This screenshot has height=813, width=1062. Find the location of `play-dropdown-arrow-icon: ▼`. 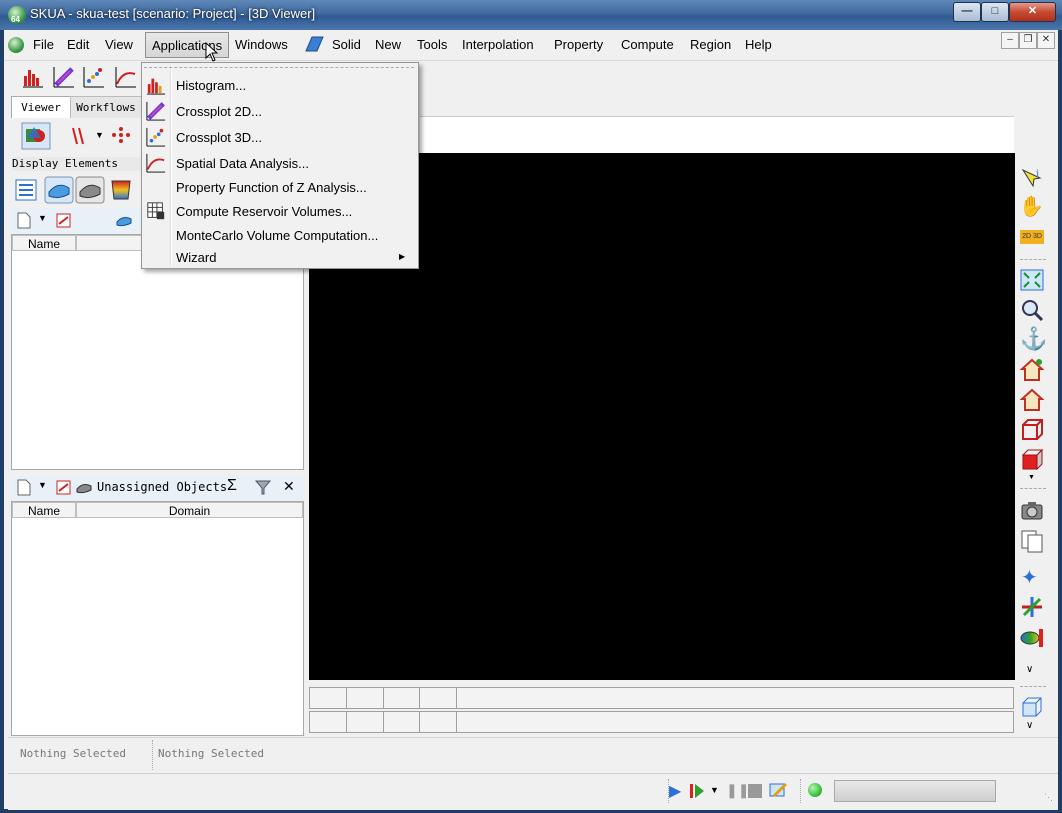

play-dropdown-arrow-icon: ▼ is located at coordinates (714, 790).